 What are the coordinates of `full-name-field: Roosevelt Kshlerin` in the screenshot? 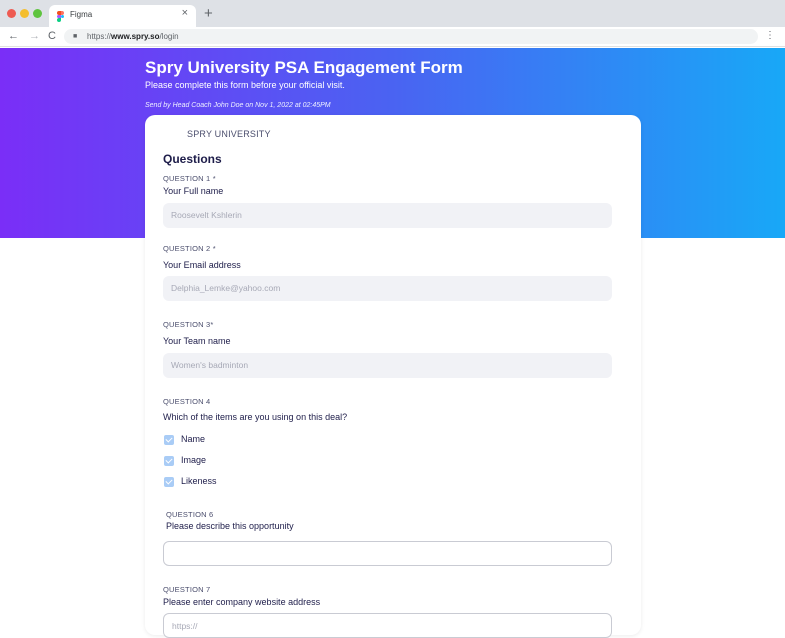 It's located at (387, 215).